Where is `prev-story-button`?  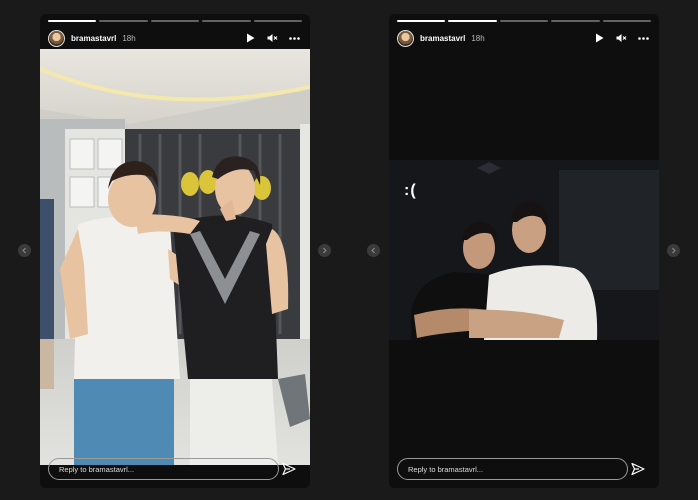 prev-story-button is located at coordinates (24, 250).